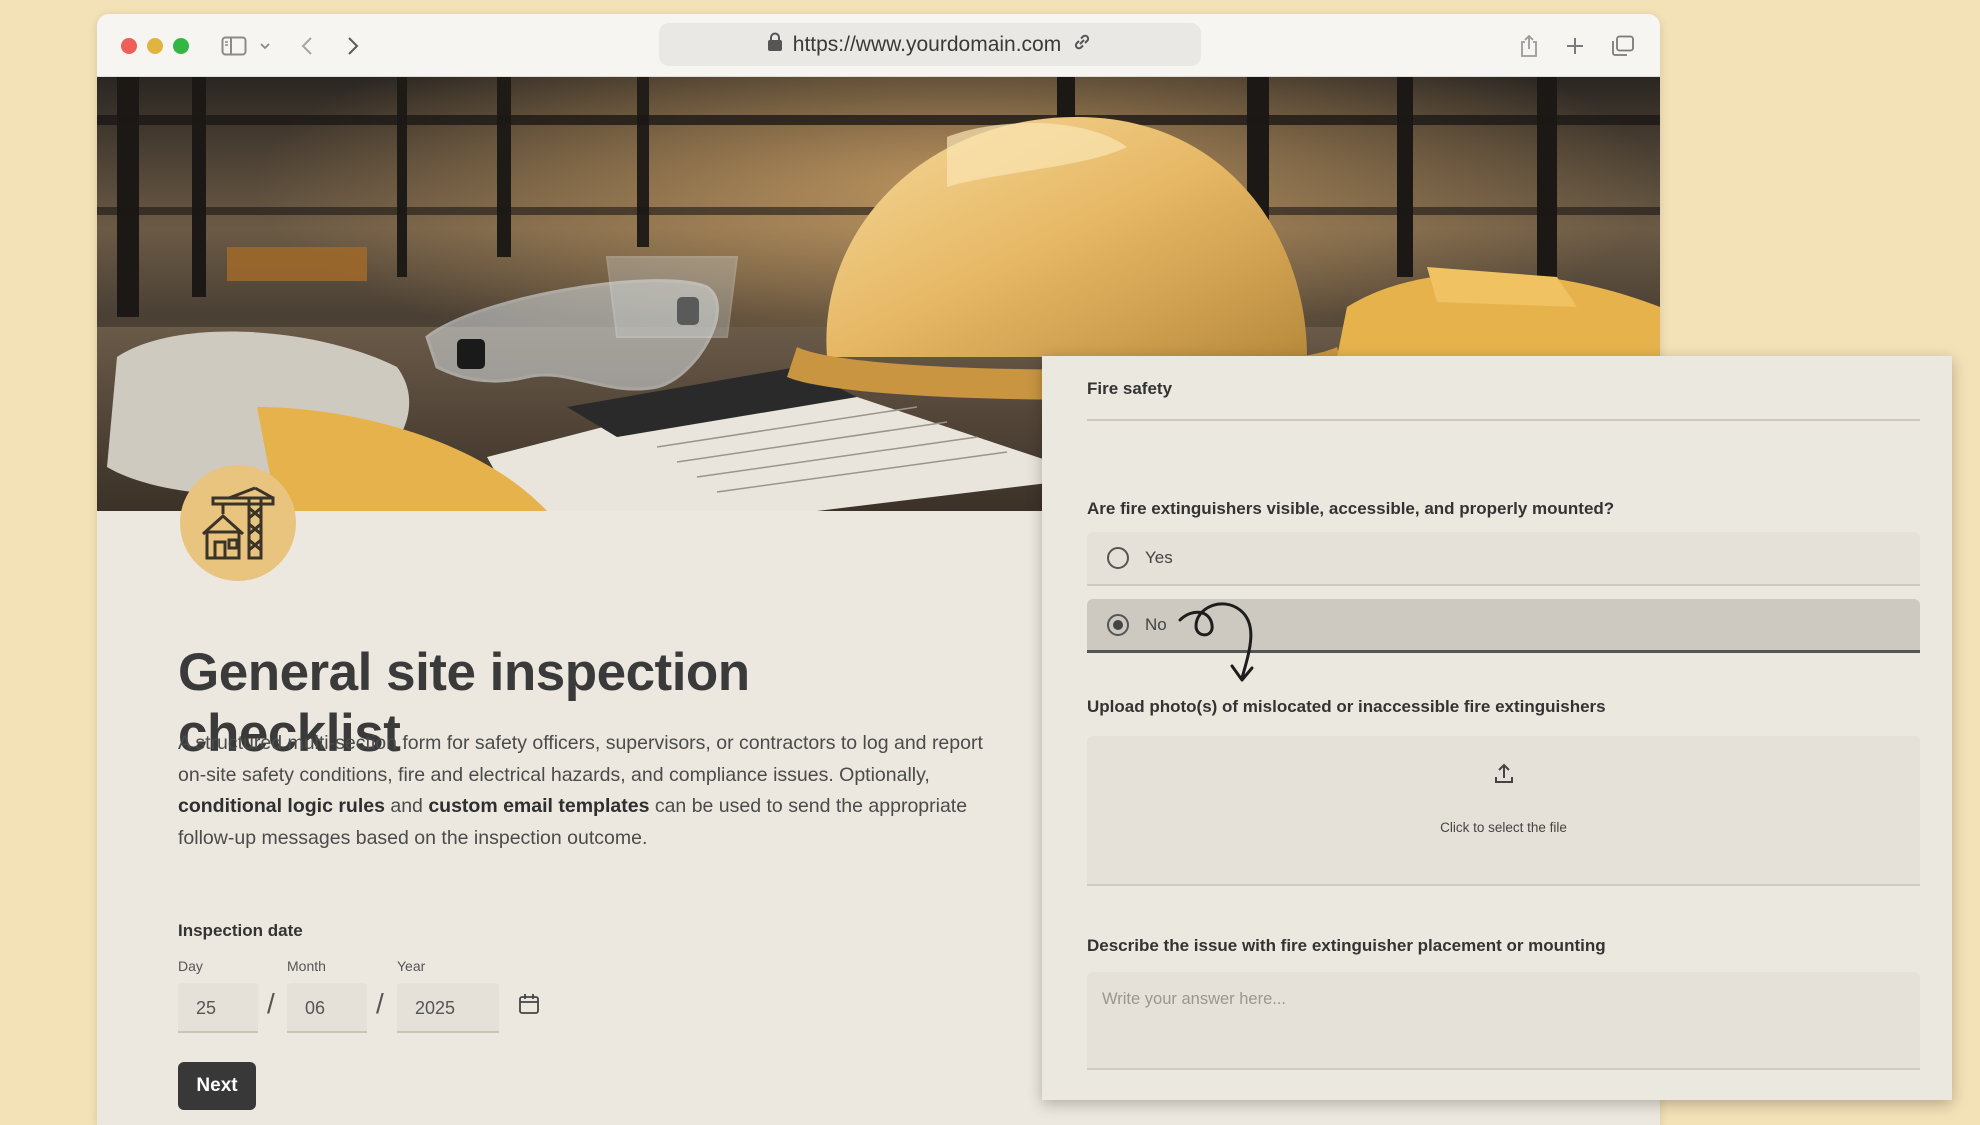  Describe the element at coordinates (1504, 776) in the screenshot. I see `upload-icon` at that location.